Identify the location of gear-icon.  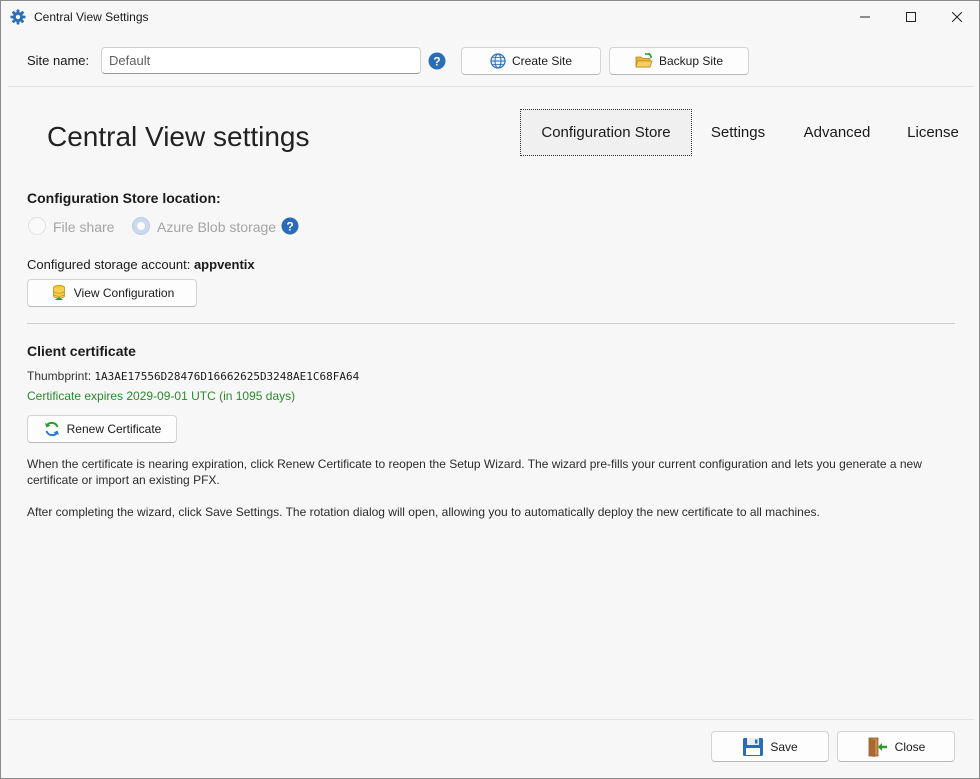
(18, 17).